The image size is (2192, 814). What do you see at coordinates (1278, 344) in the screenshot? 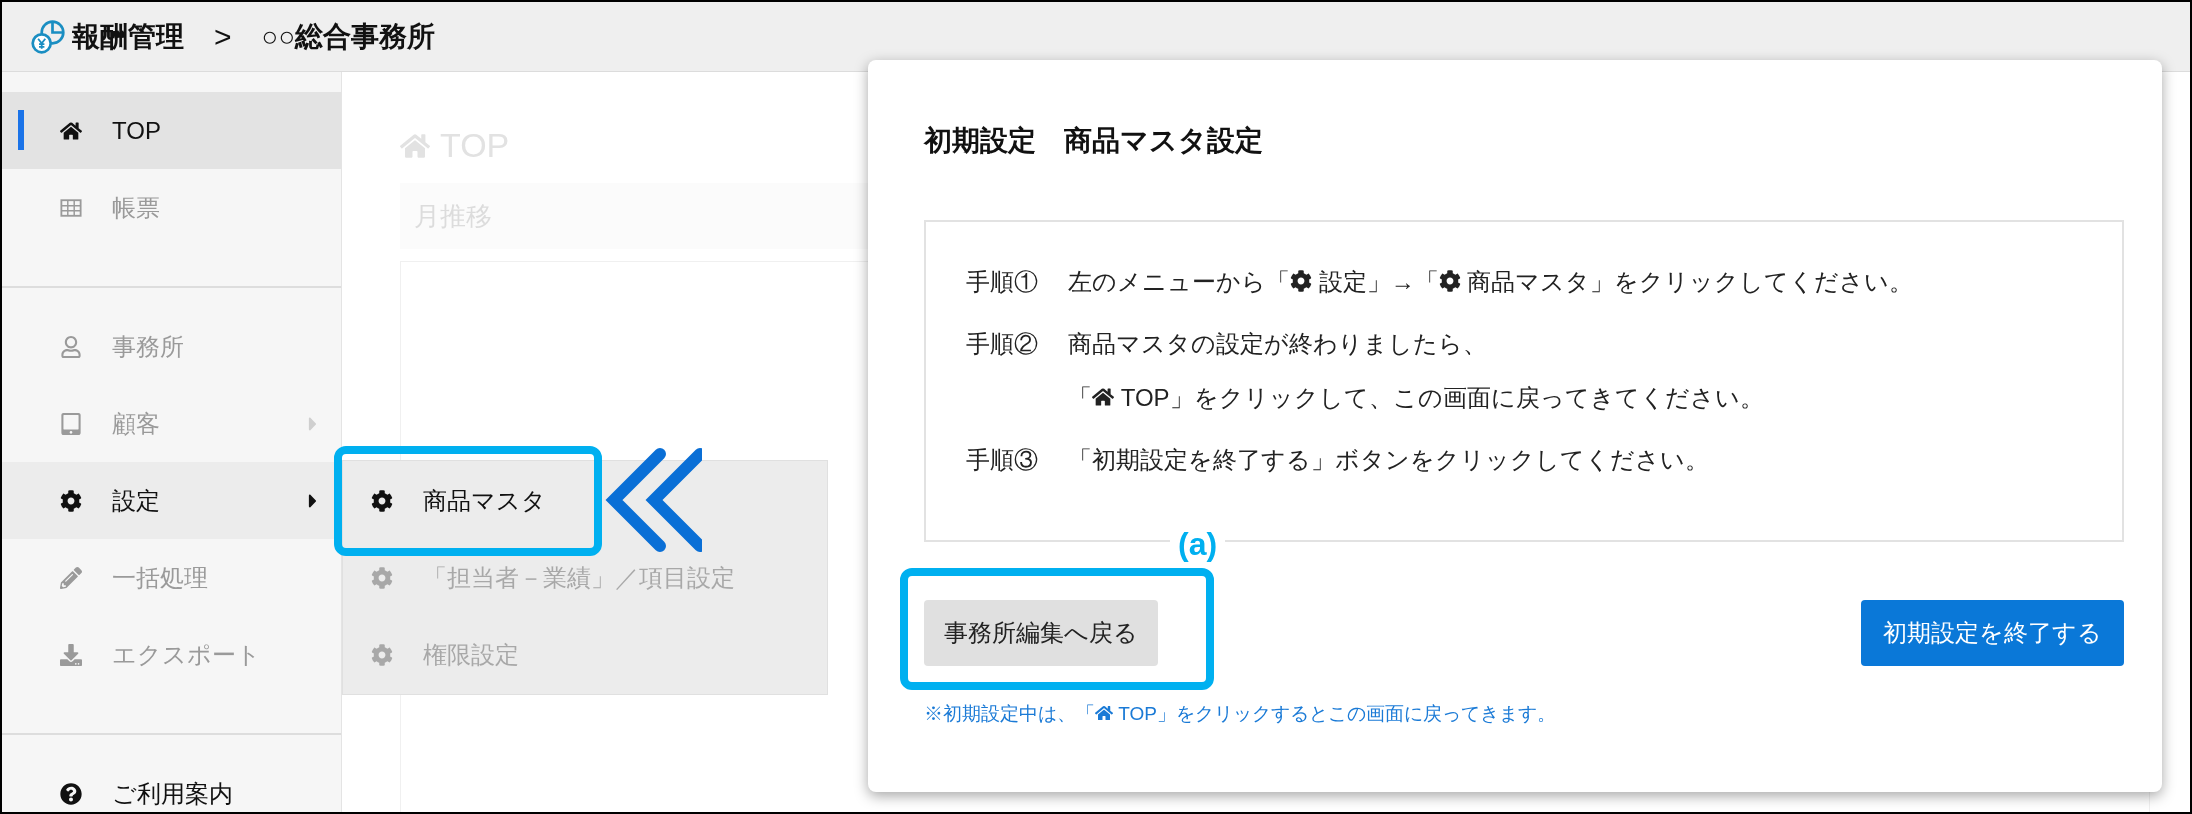
I see `step-text: 商品マスタの設定が終わりましたら、` at bounding box center [1278, 344].